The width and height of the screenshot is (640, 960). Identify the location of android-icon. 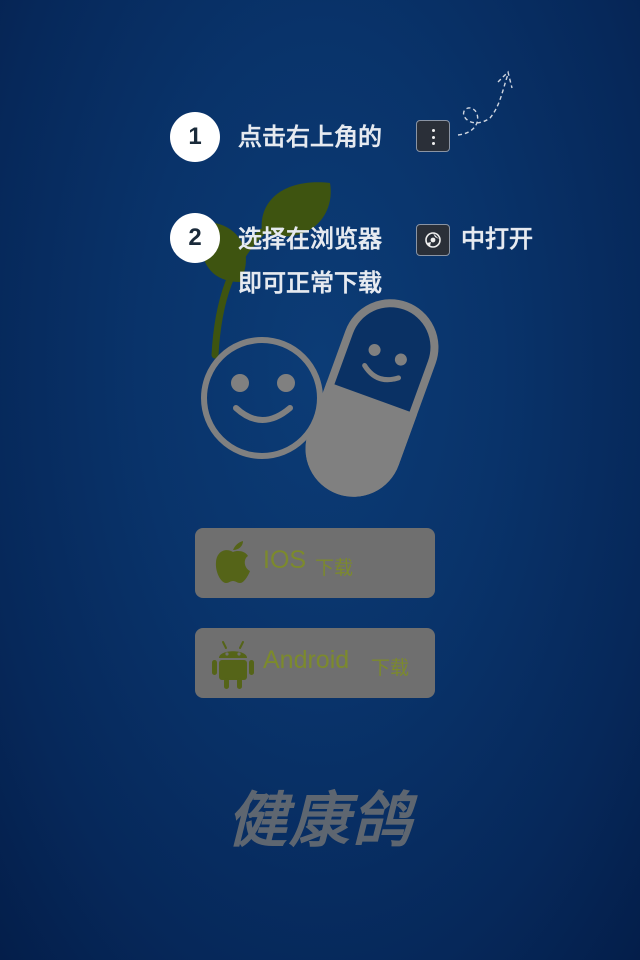
(233, 665).